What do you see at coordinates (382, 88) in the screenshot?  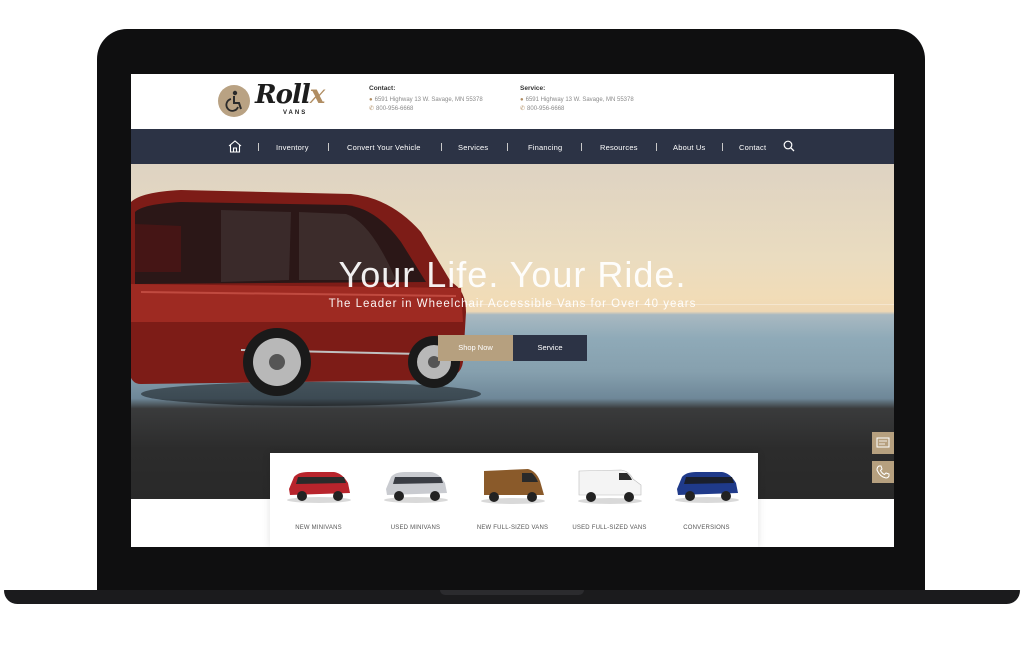 I see `contact-title: Contact:` at bounding box center [382, 88].